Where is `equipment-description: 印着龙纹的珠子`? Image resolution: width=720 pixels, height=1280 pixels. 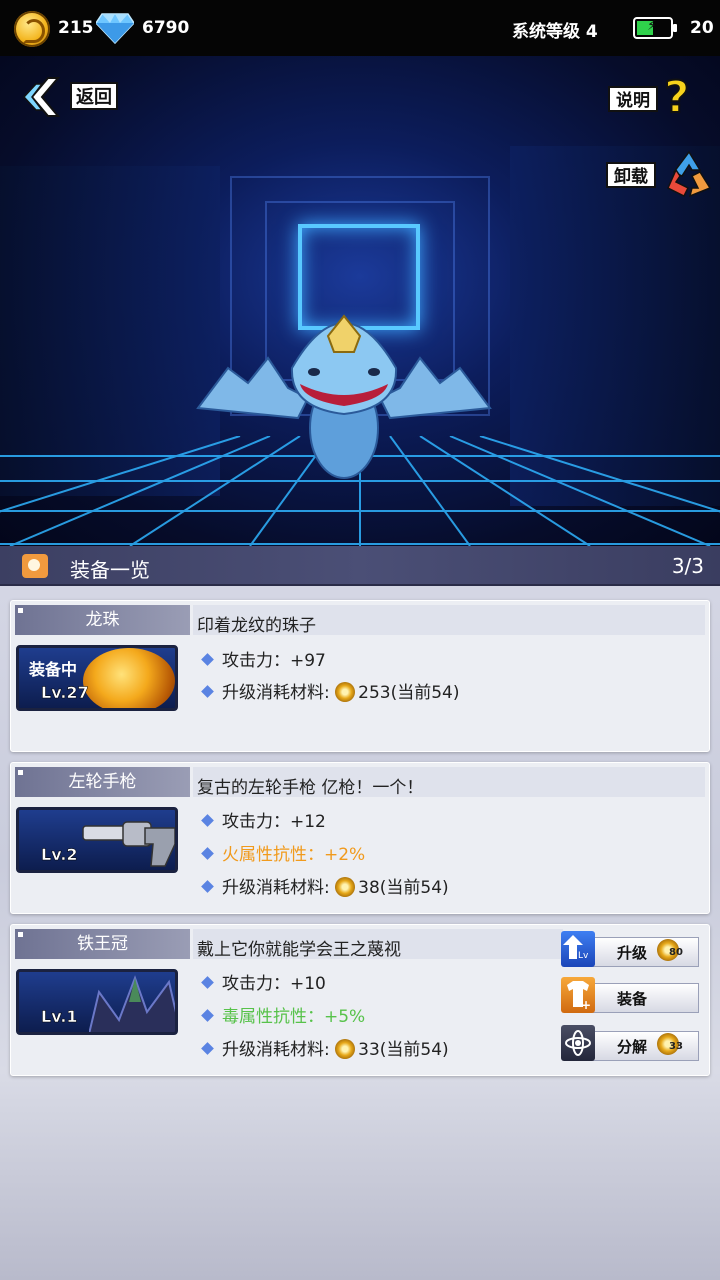
equipment-description: 印着龙纹的珠子 is located at coordinates (256, 626).